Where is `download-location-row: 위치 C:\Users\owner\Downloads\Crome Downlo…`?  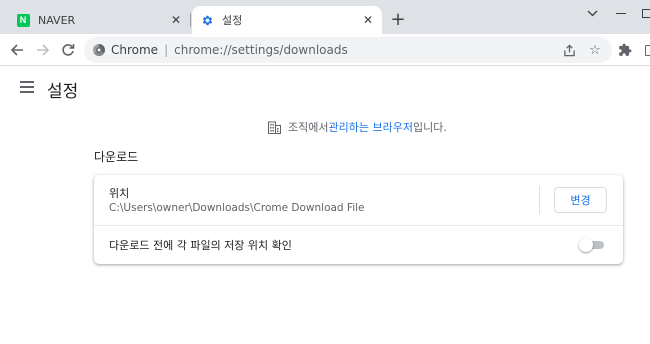 download-location-row: 위치 C:\Users\owner\Downloads\Crome Downlo… is located at coordinates (358, 200).